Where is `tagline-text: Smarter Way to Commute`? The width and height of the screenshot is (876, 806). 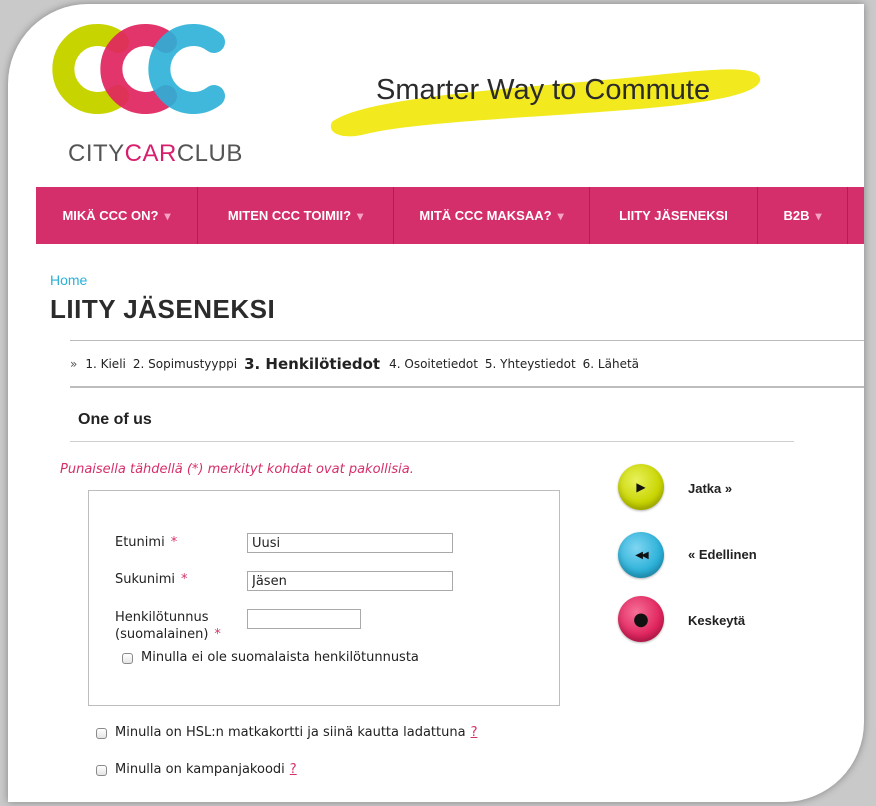 tagline-text: Smarter Way to Commute is located at coordinates (543, 90).